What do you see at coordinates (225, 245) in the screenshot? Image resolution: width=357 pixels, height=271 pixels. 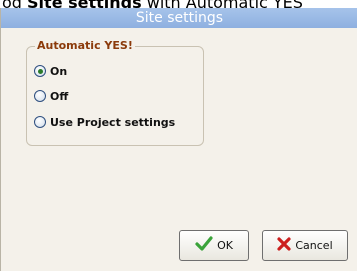 I see `ok-label: OK` at bounding box center [225, 245].